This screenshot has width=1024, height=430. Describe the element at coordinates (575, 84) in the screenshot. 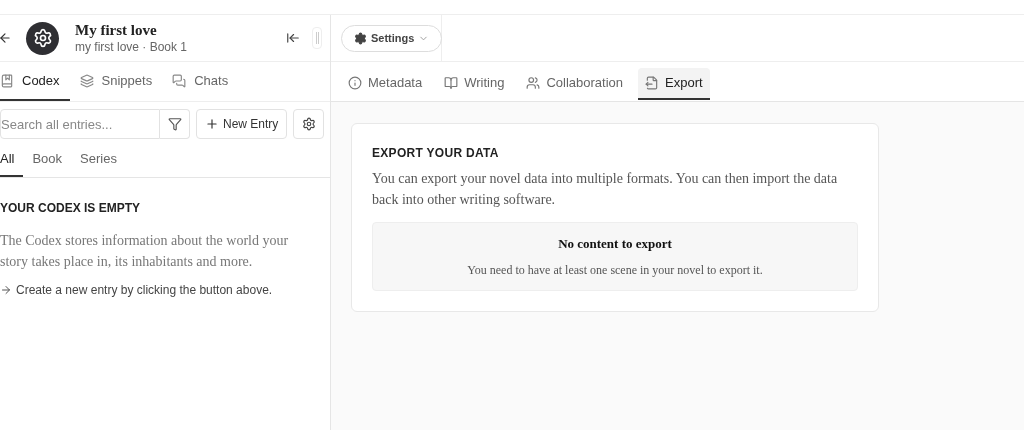

I see `main-tab: Collaboration` at that location.